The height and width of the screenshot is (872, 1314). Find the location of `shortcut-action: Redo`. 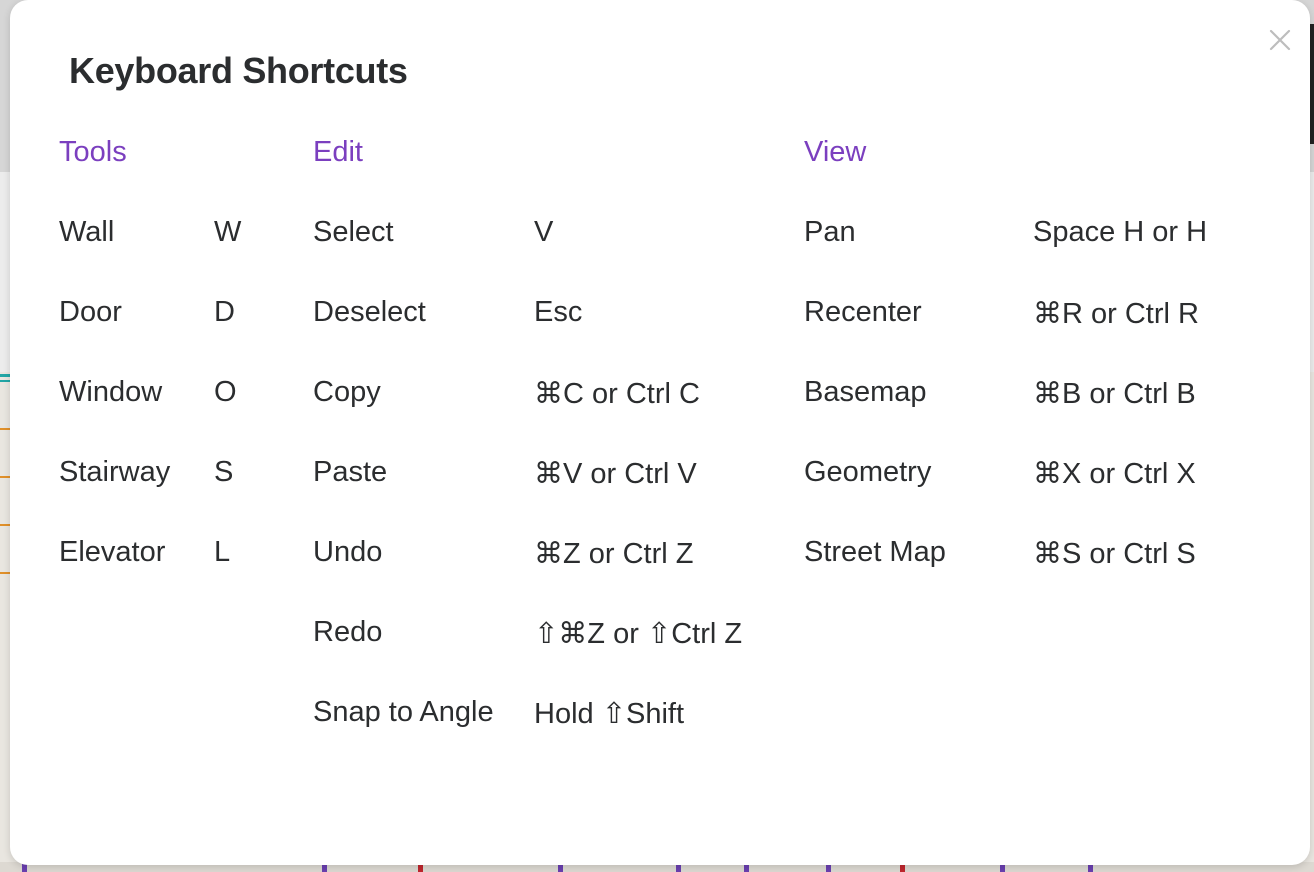

shortcut-action: Redo is located at coordinates (348, 632).